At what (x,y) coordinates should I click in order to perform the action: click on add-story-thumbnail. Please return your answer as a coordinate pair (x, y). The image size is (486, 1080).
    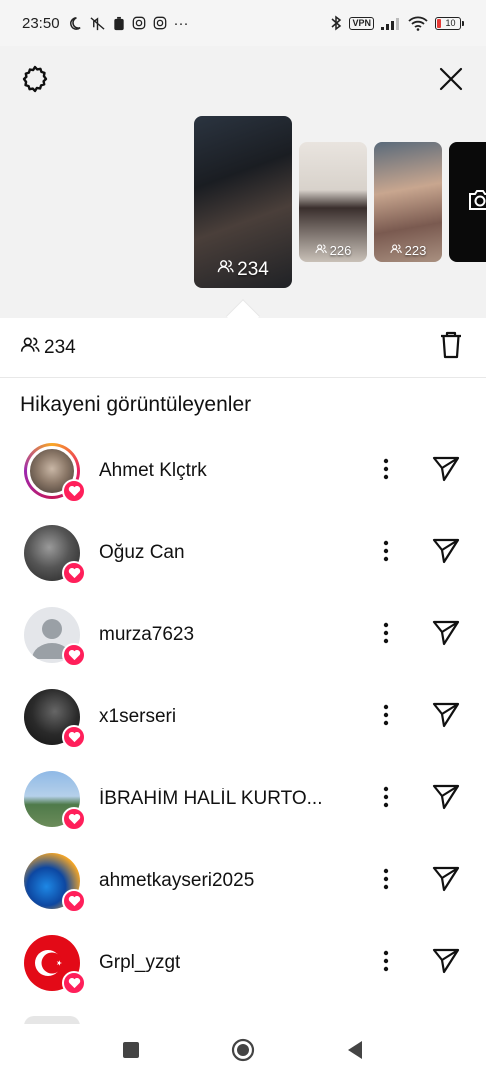
    Looking at the image, I should click on (467, 202).